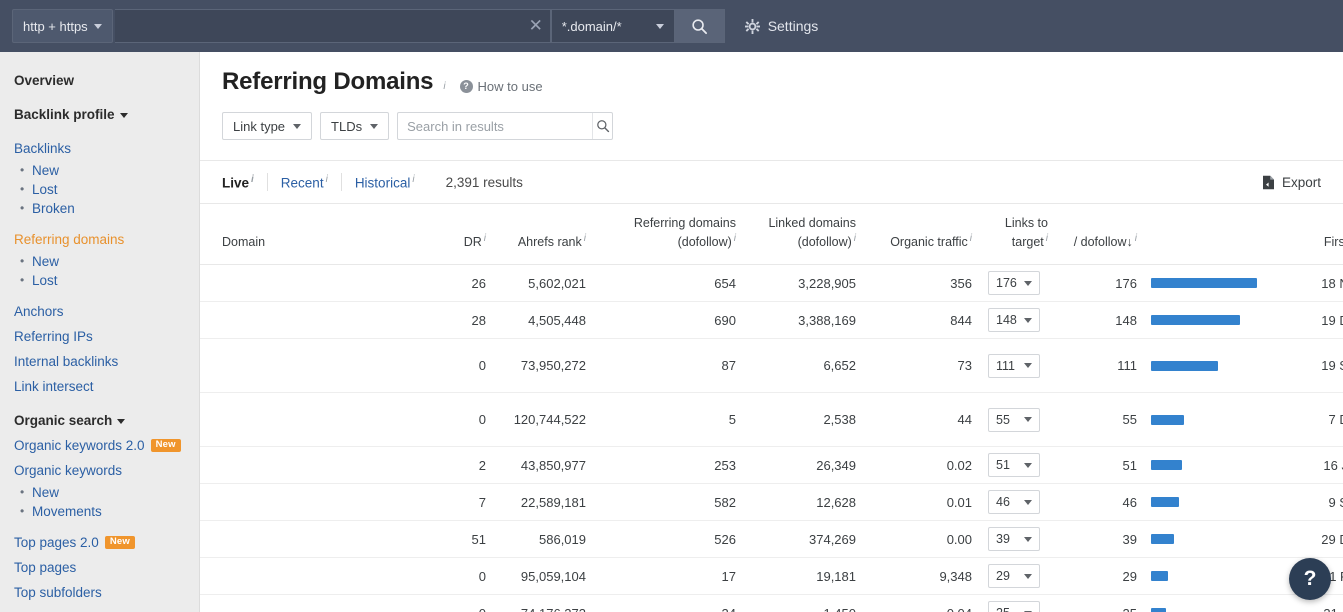 Image resolution: width=1343 pixels, height=612 pixels. What do you see at coordinates (544, 320) in the screenshot?
I see `cell-ahrefs-rank: 4,505,448` at bounding box center [544, 320].